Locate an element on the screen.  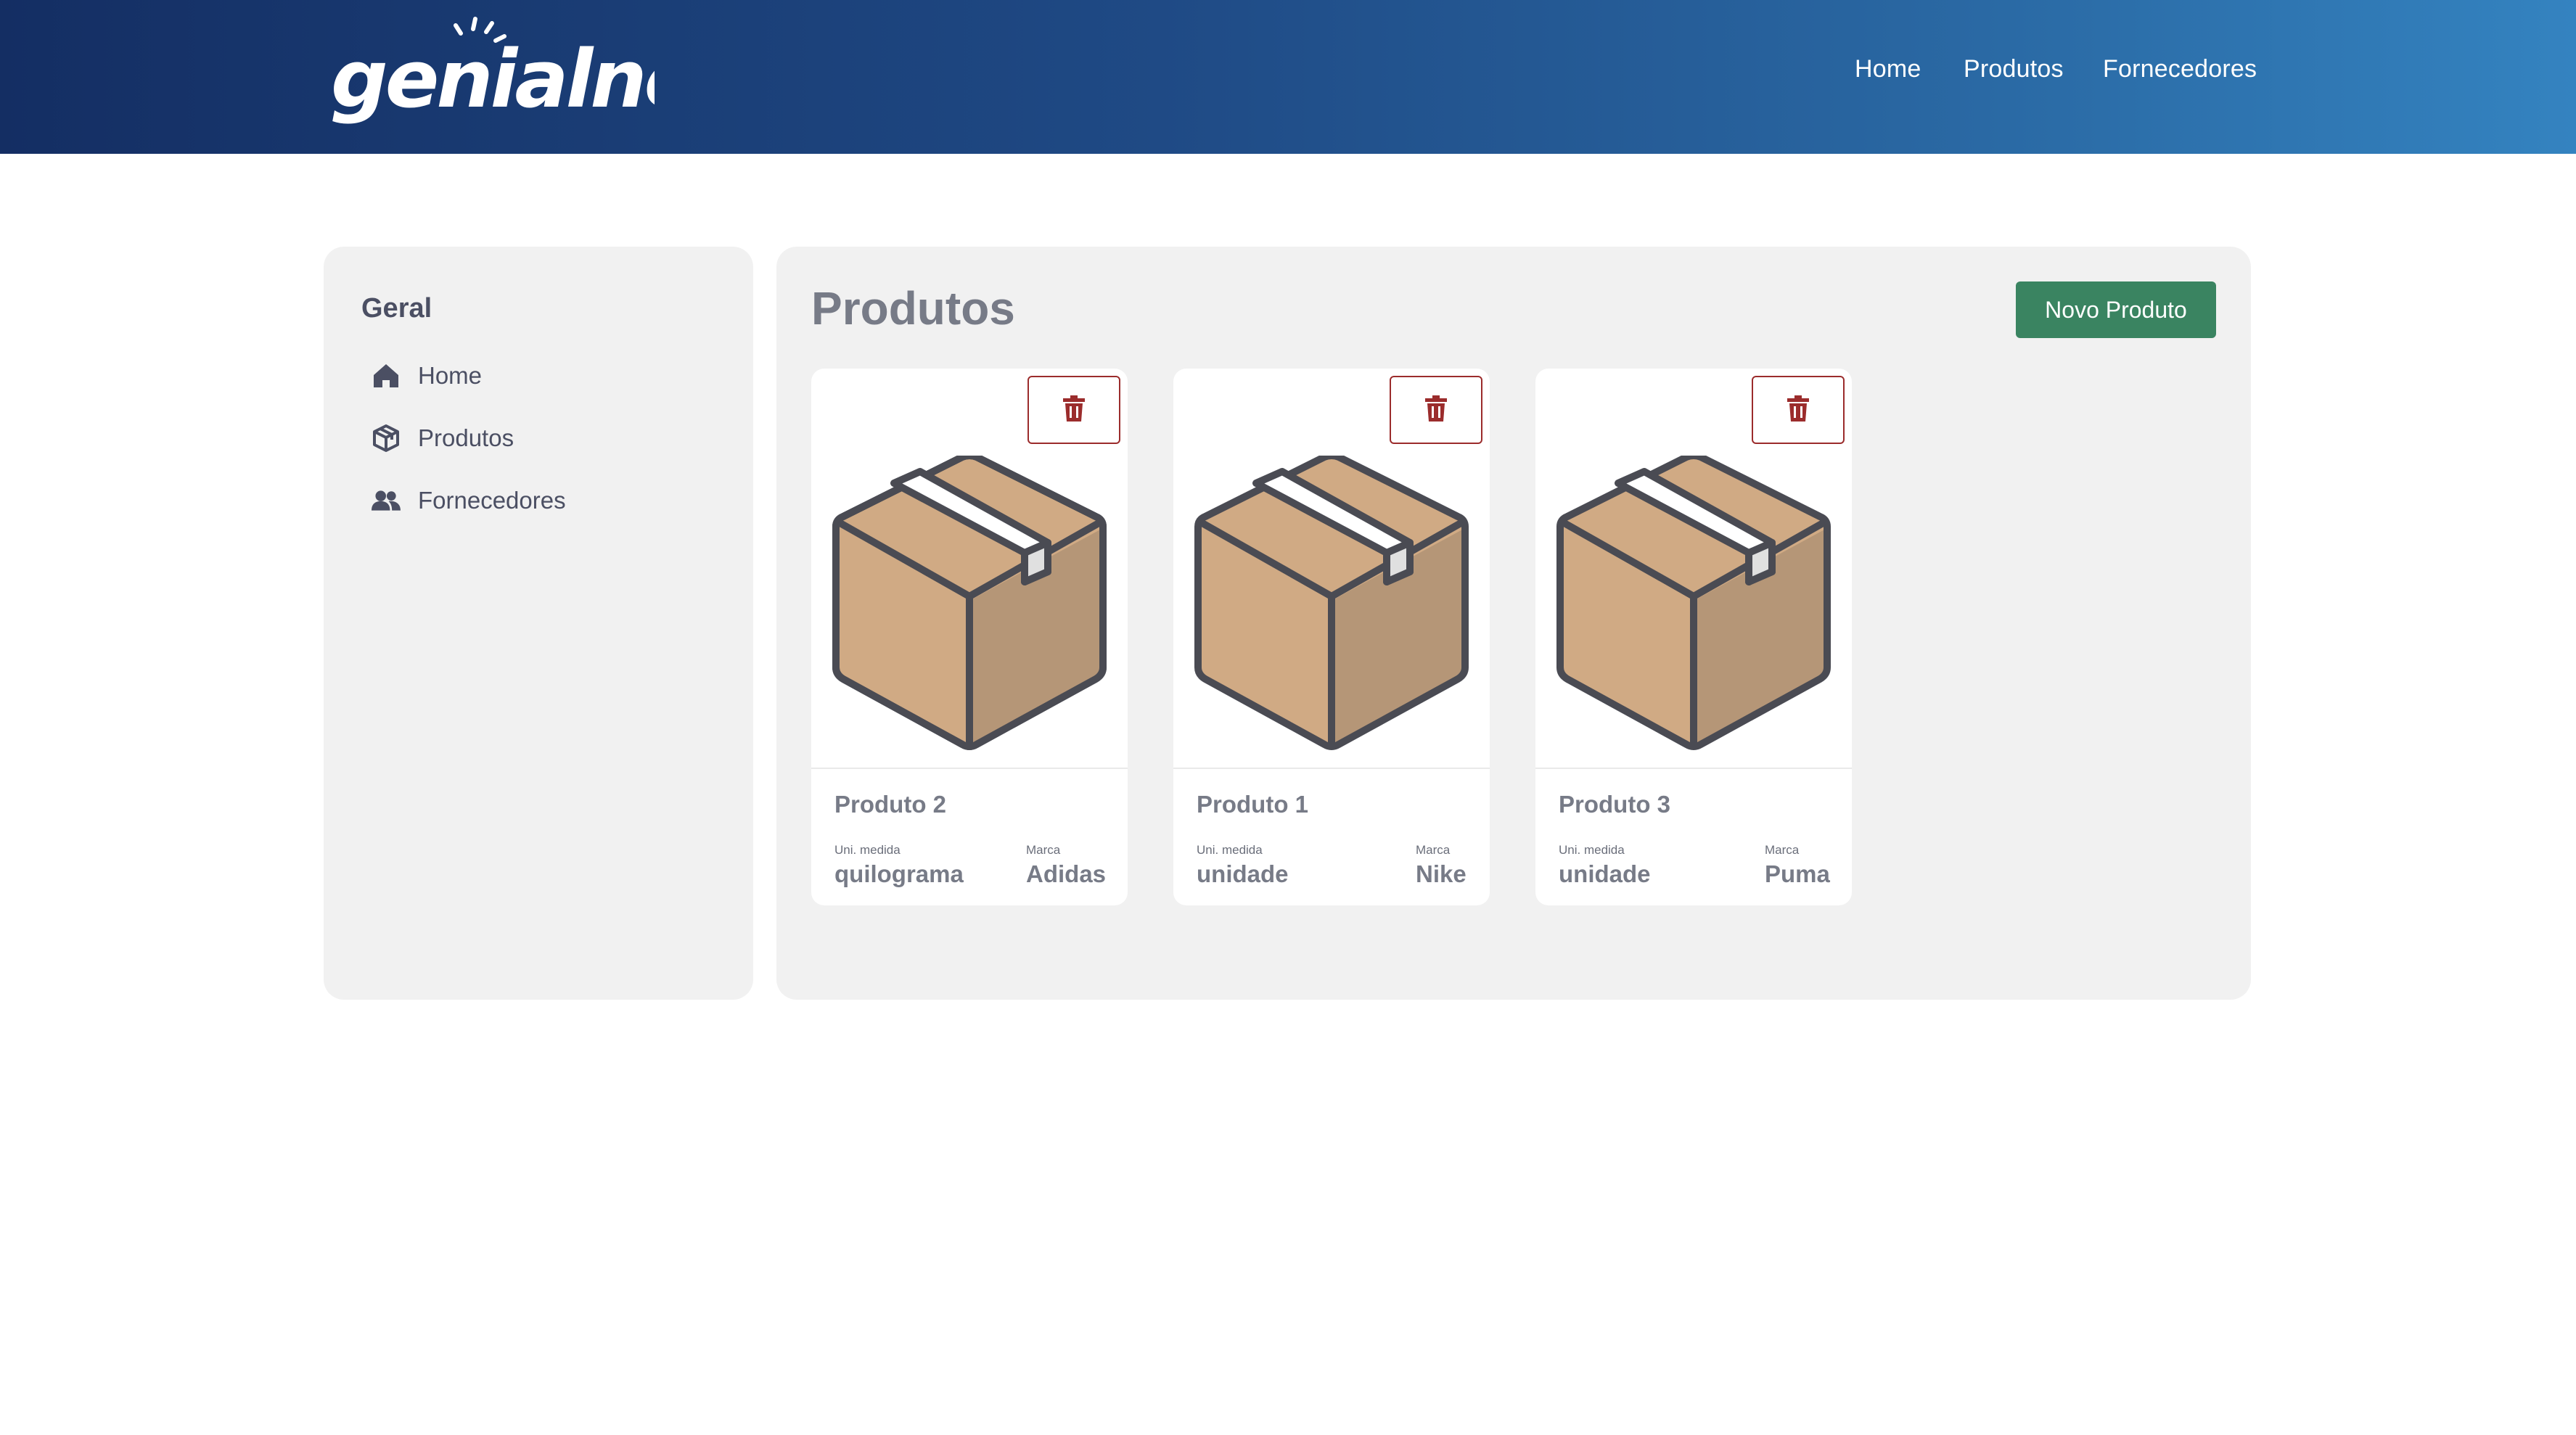
users-icon is located at coordinates (386, 500).